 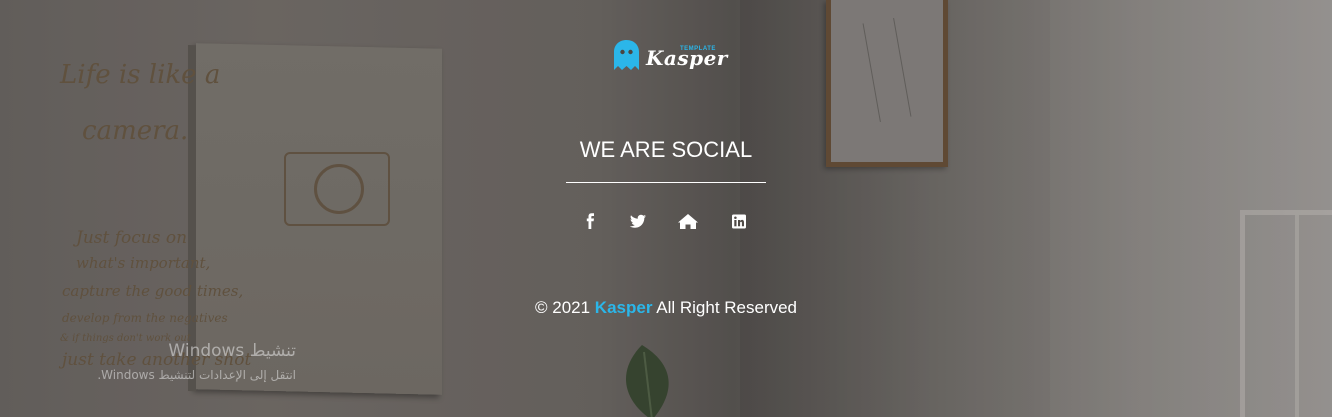 I want to click on copyright: © 2021 Kasper All Right Reserved, so click(x=666, y=308).